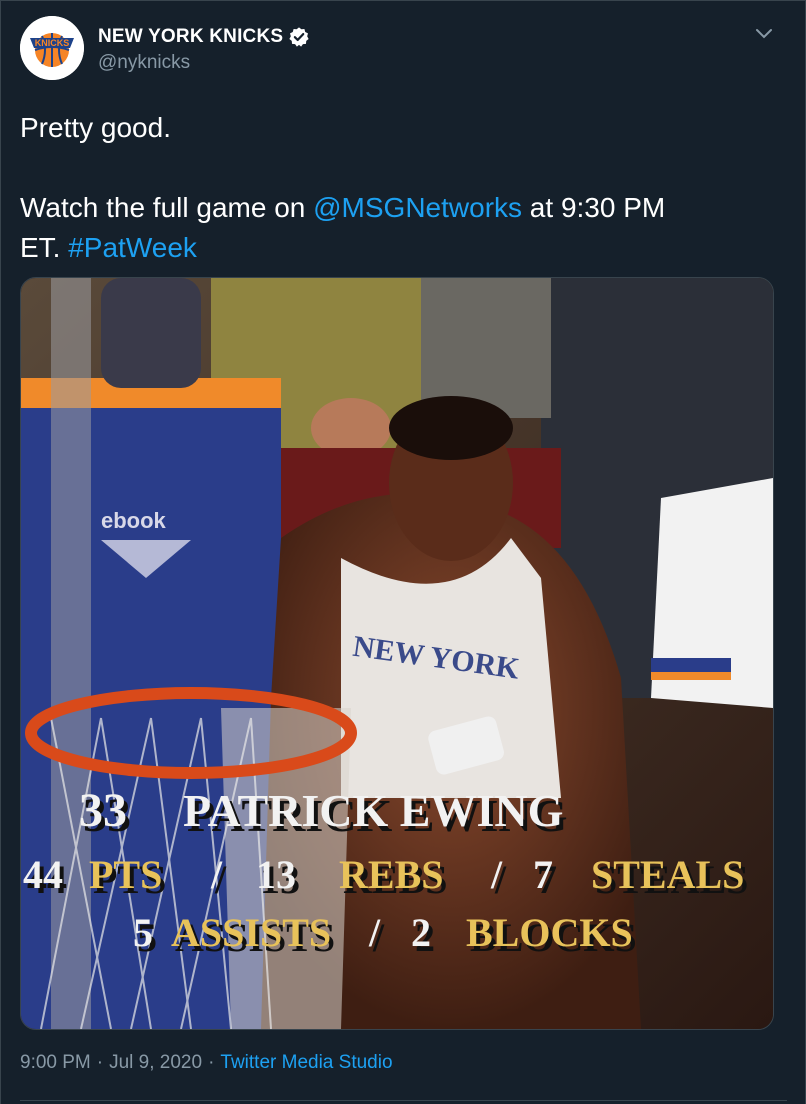 Image resolution: width=806 pixels, height=1104 pixels. What do you see at coordinates (167, 207) in the screenshot?
I see `tweet-text-segment: Watch the full game on` at bounding box center [167, 207].